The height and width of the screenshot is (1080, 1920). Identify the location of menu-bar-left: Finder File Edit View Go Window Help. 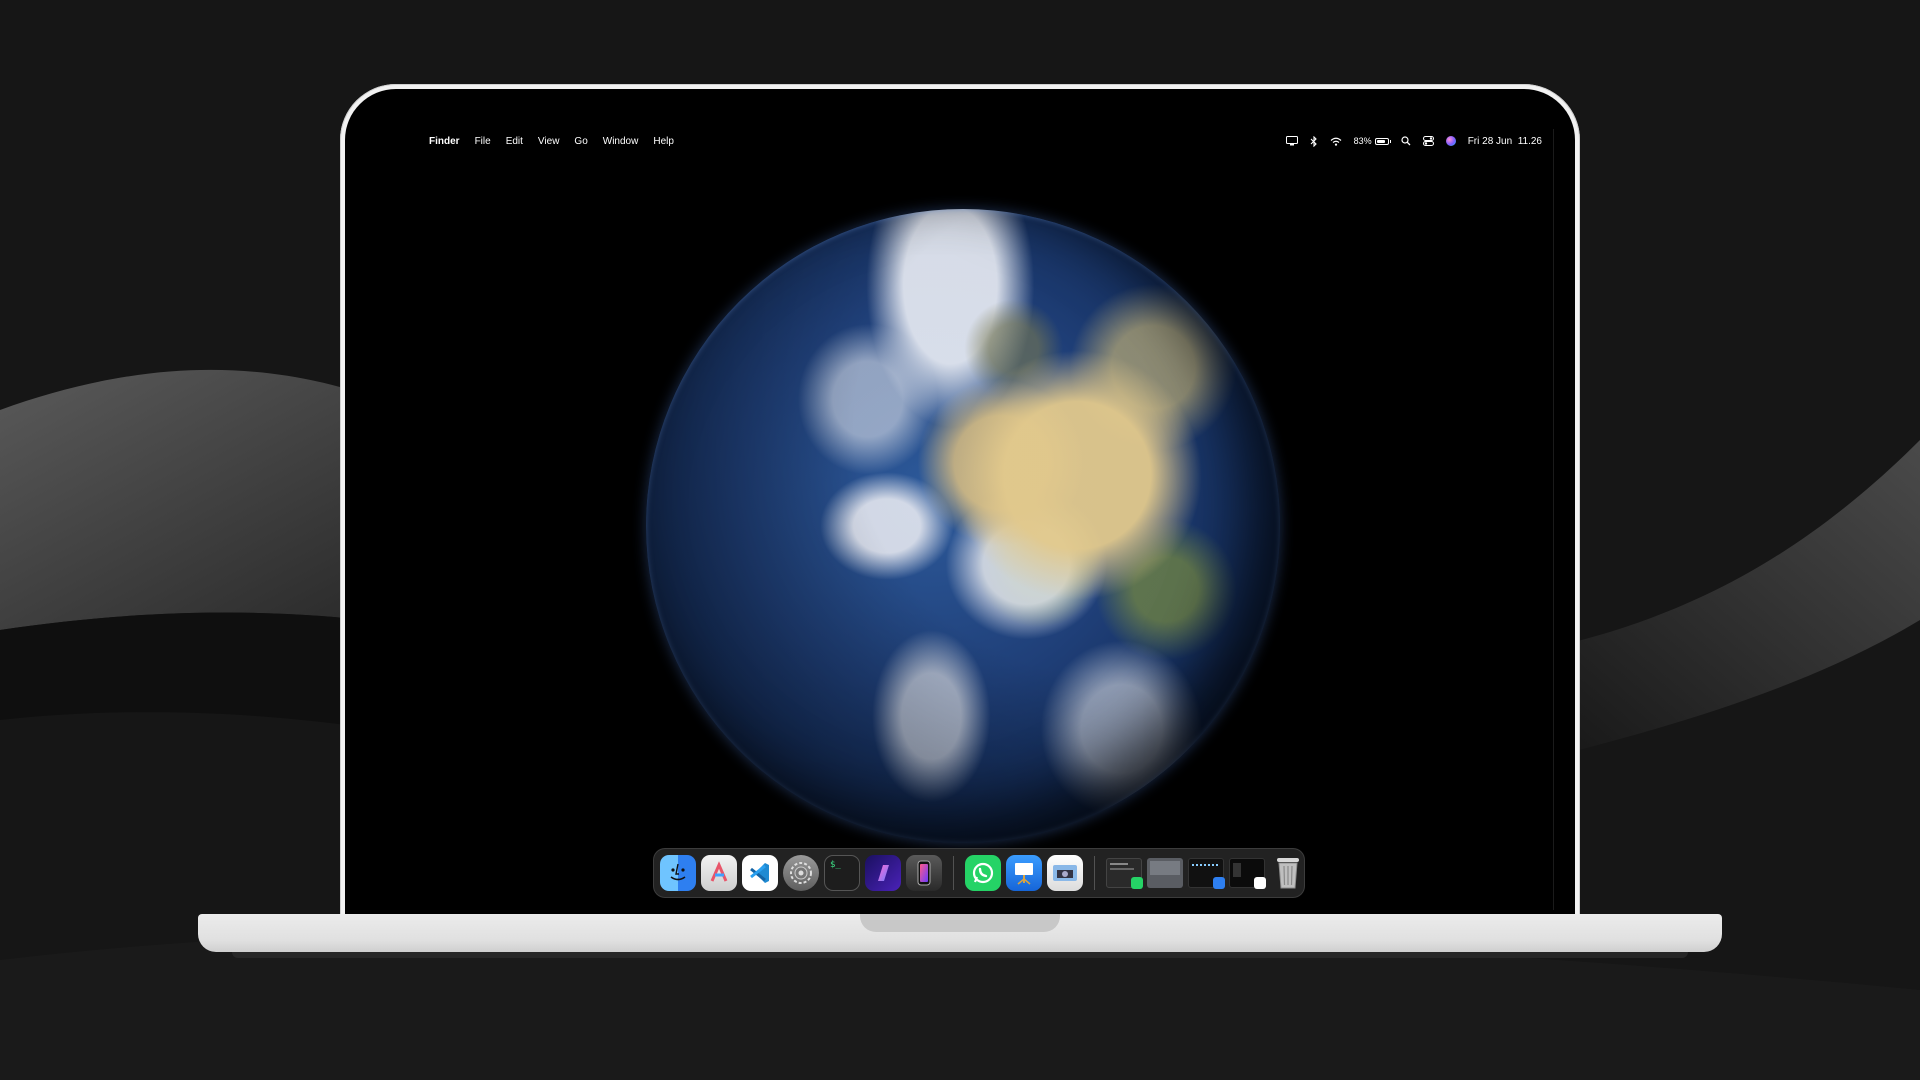
(520, 141).